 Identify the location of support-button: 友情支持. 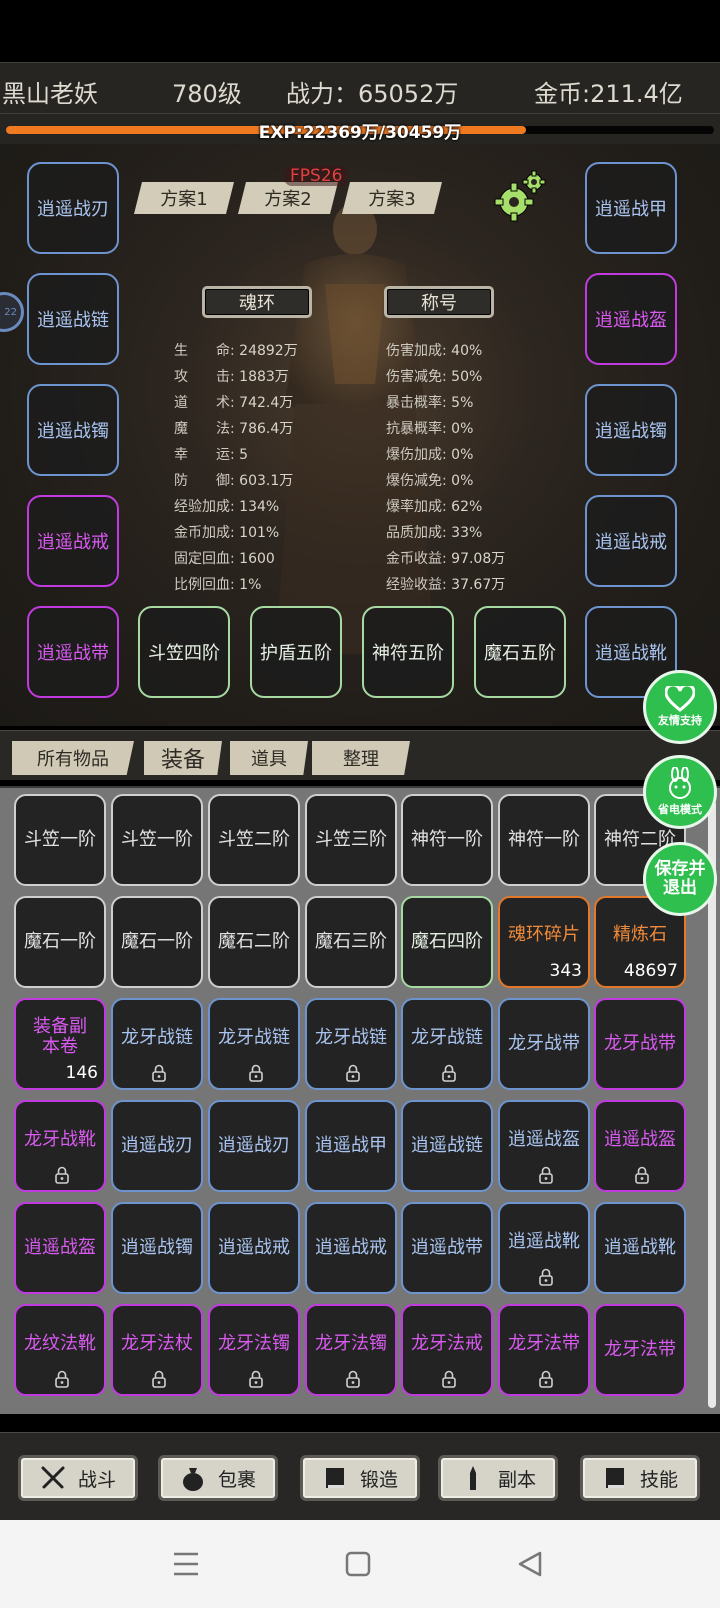
(680, 707).